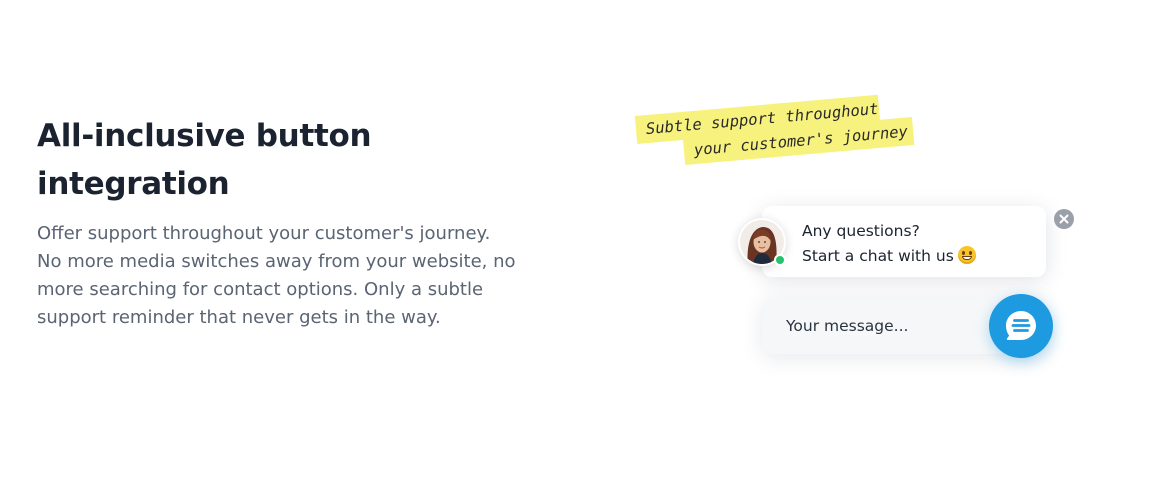 The height and width of the screenshot is (490, 1158). I want to click on message-input, so click(884, 326).